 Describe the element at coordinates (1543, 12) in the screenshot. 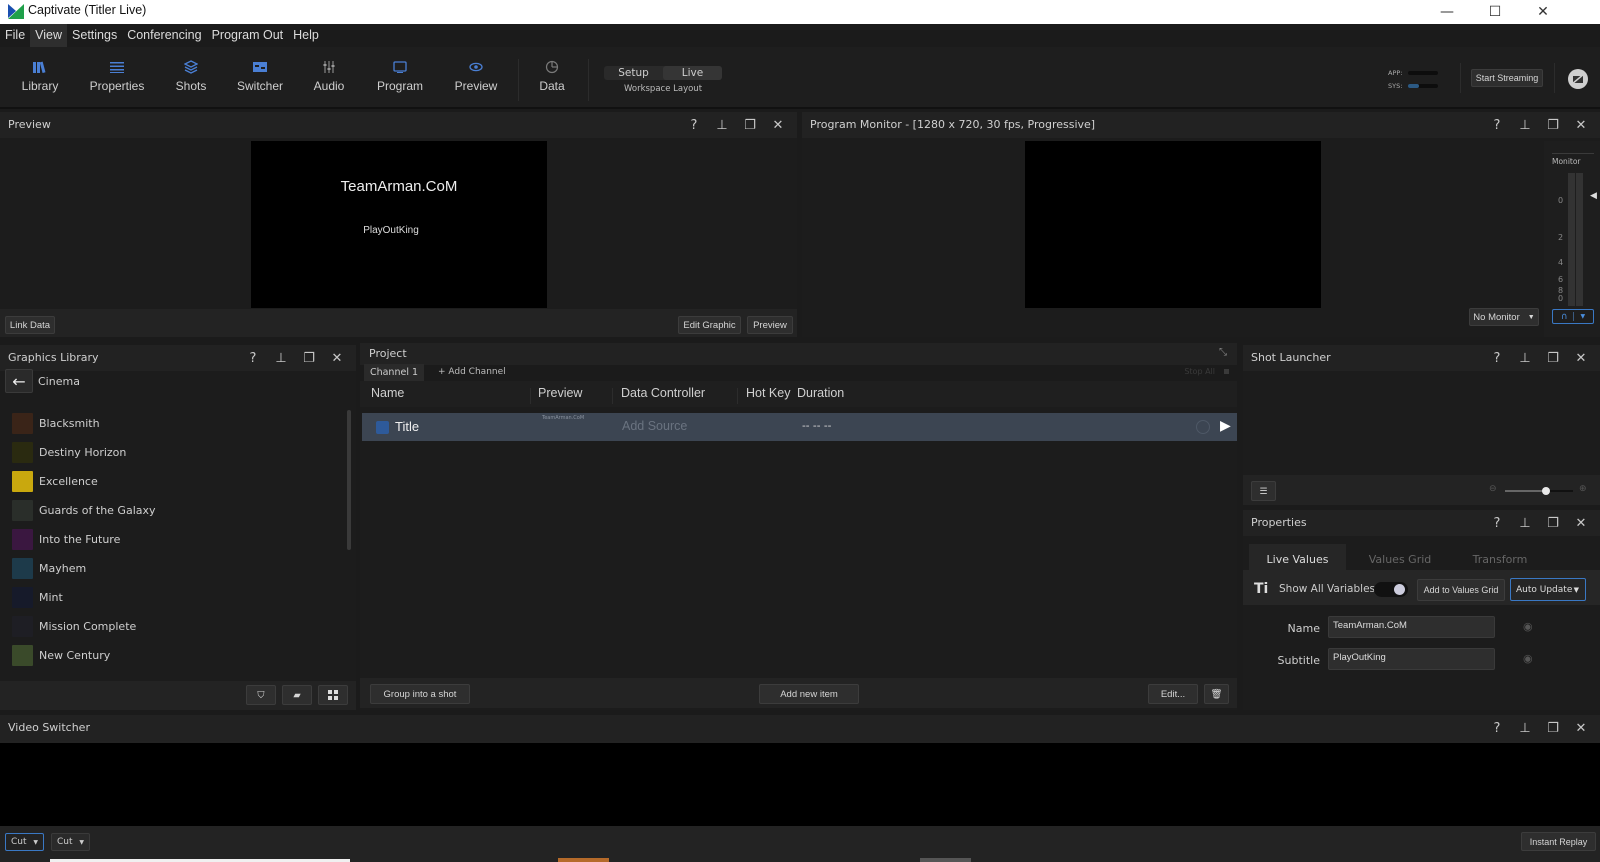

I see `close-window-button: ✕` at that location.